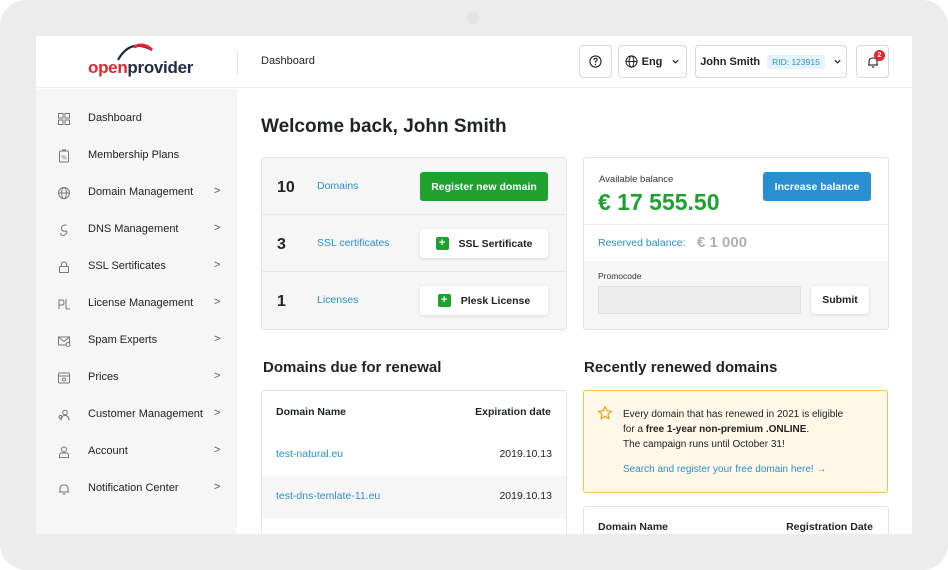  What do you see at coordinates (136, 193) in the screenshot?
I see `sidebar-item-domain-management: Domain Management >` at bounding box center [136, 193].